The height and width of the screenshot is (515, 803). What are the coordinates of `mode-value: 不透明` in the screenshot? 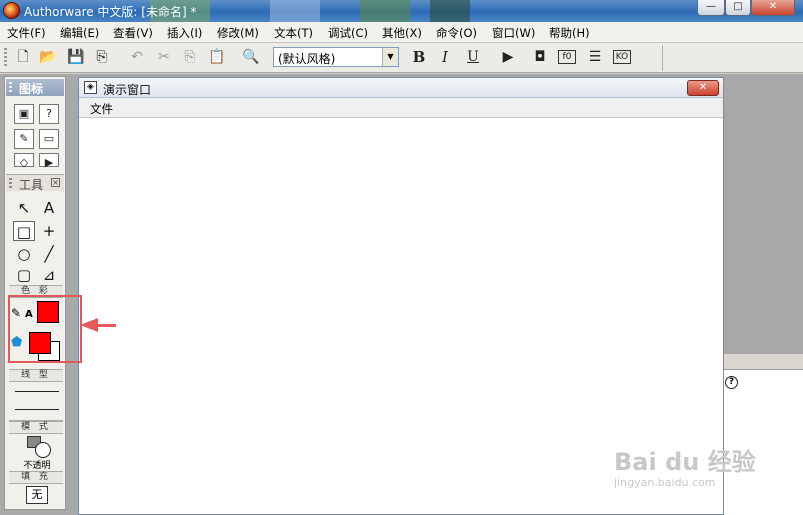 It's located at (37, 466).